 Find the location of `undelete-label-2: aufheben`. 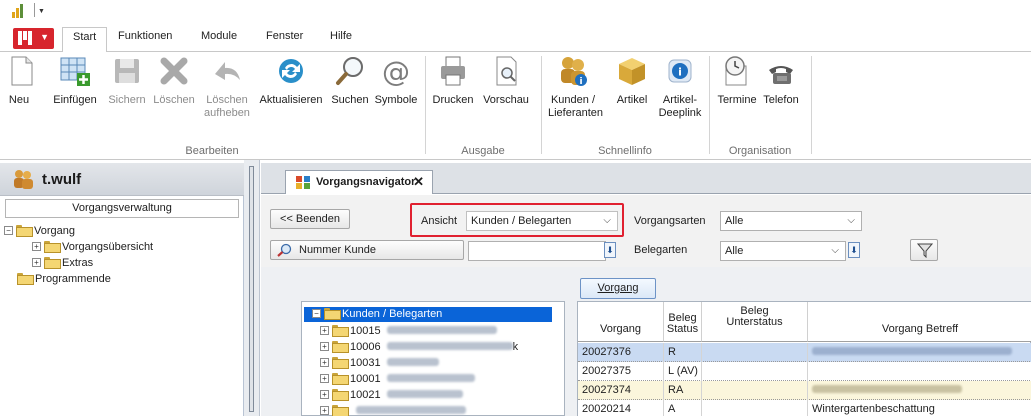

undelete-label-2: aufheben is located at coordinates (227, 113).